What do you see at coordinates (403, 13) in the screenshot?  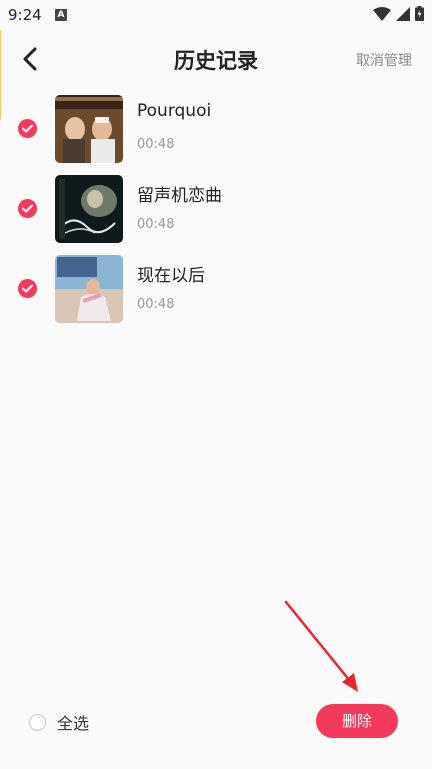 I see `signal-icon` at bounding box center [403, 13].